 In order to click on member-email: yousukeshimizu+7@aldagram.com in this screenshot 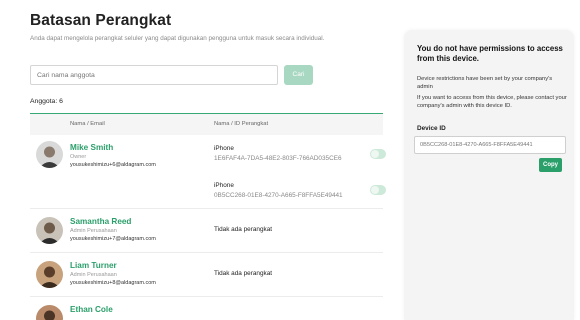, I will do `click(113, 239)`.